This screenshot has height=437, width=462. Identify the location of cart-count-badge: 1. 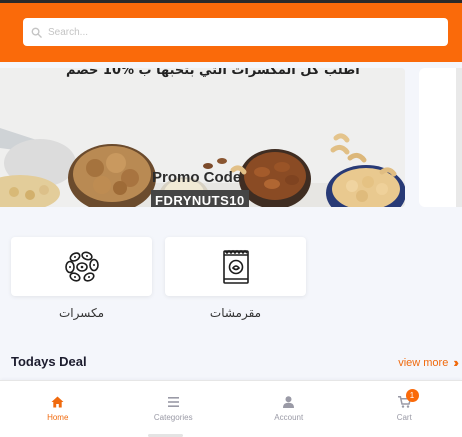
(412, 395).